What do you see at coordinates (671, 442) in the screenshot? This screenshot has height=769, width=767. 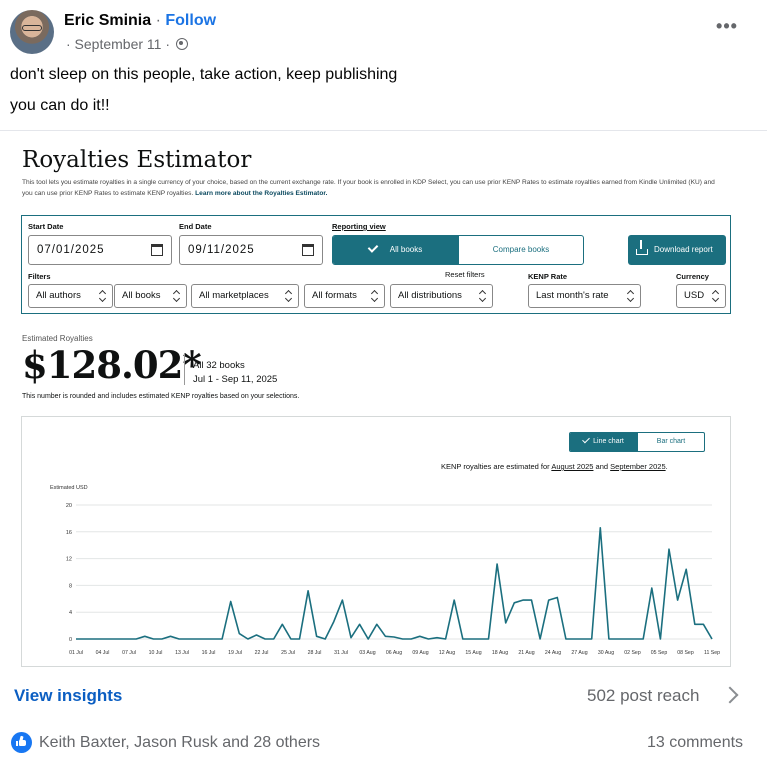 I see `bar-chart-option: Bar chart` at bounding box center [671, 442].